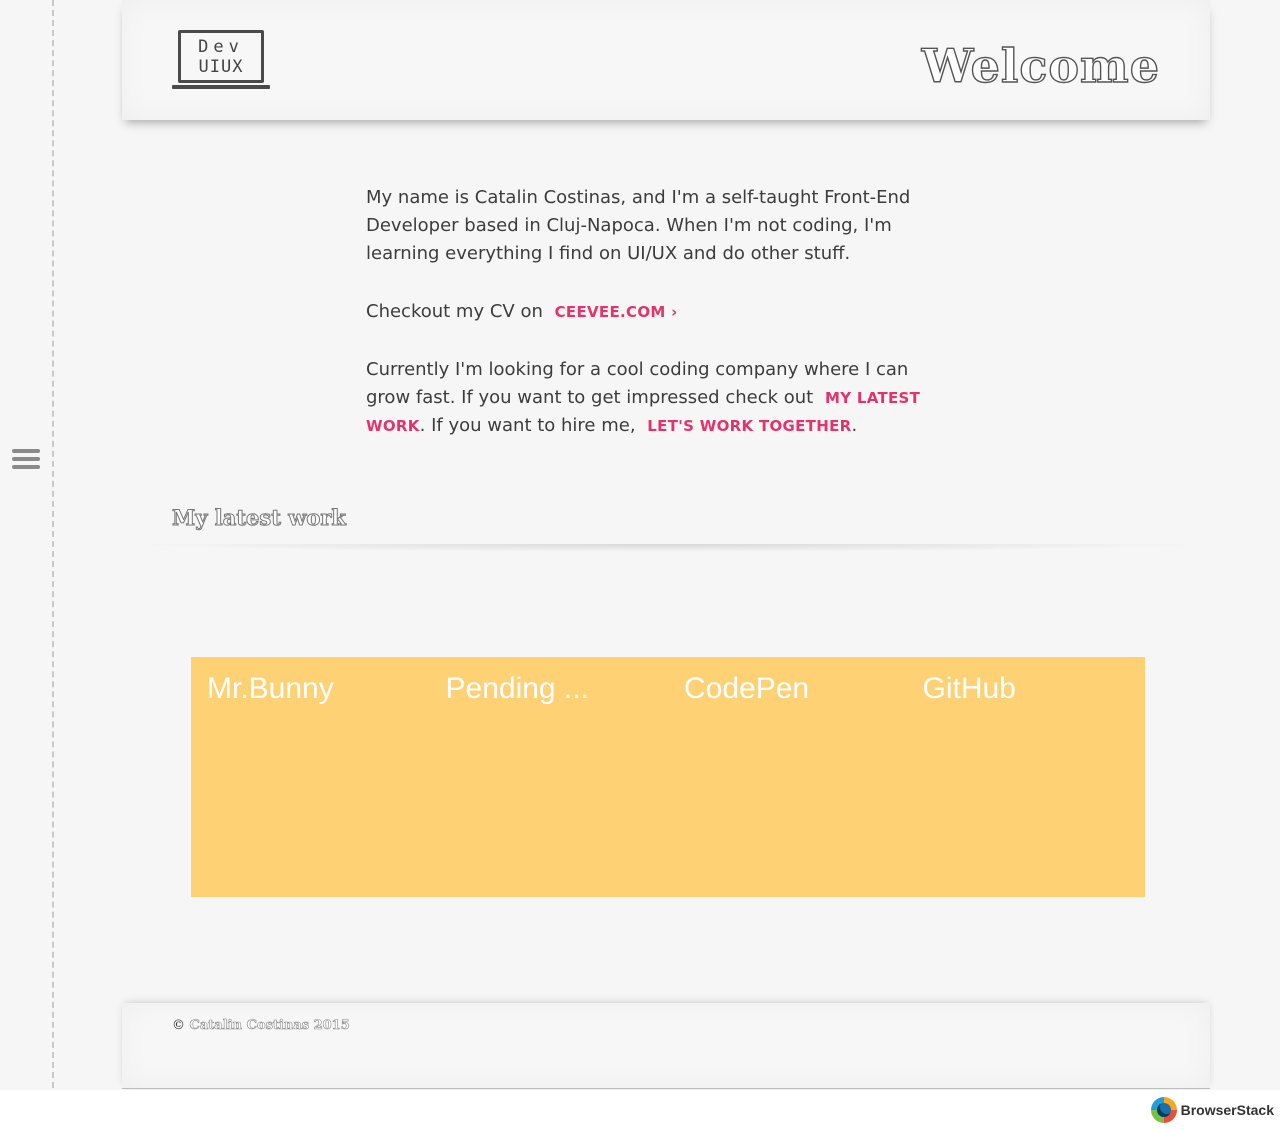  I want to click on intro-p3-text-2: . If you want to hire me,, so click(527, 425).